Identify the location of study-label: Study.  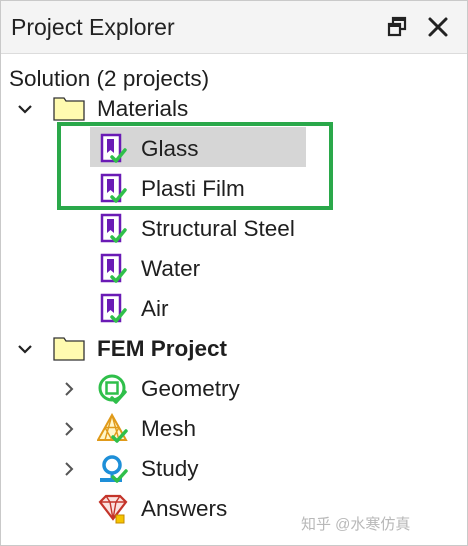
(170, 468).